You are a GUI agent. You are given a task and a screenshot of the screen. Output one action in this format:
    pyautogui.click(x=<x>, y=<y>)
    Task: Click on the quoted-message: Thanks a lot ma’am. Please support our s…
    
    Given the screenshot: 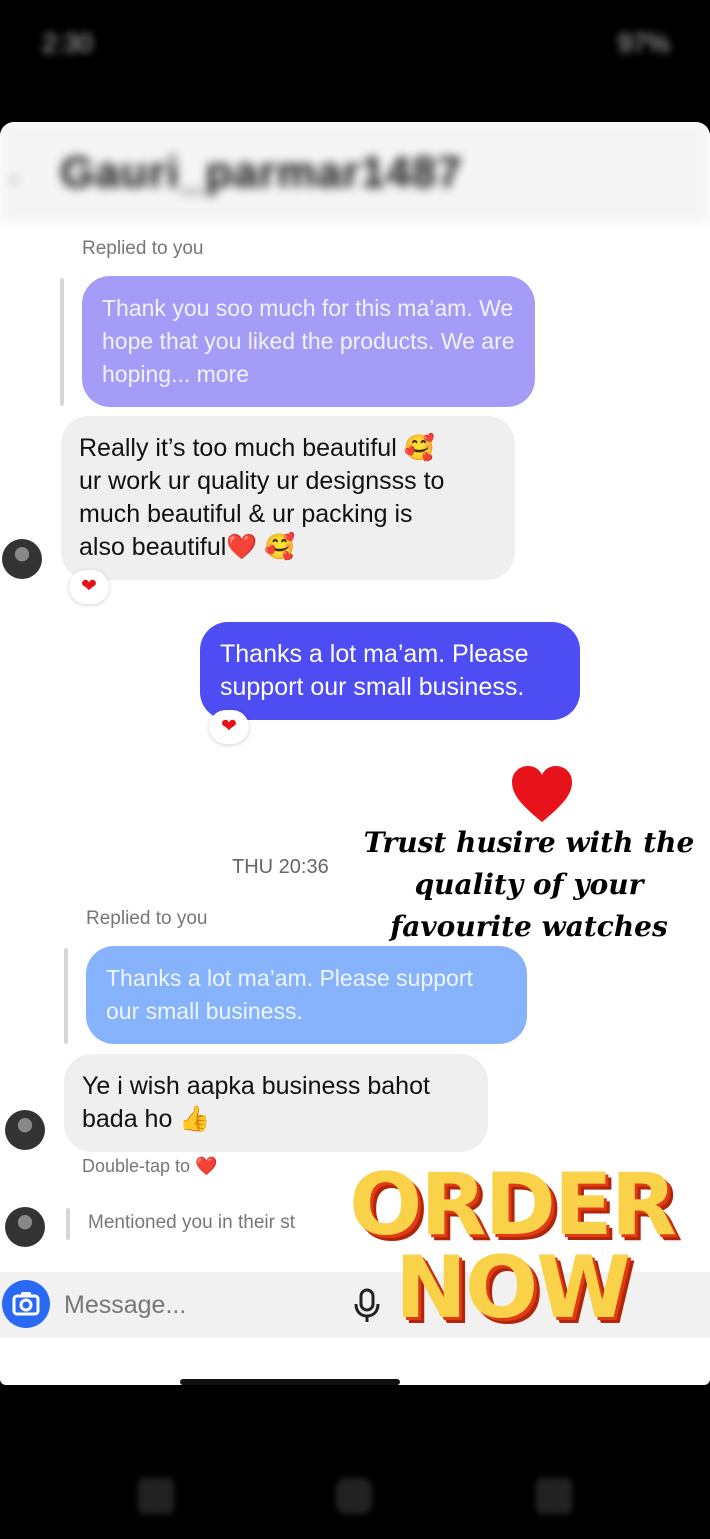 What is the action you would take?
    pyautogui.click(x=306, y=995)
    